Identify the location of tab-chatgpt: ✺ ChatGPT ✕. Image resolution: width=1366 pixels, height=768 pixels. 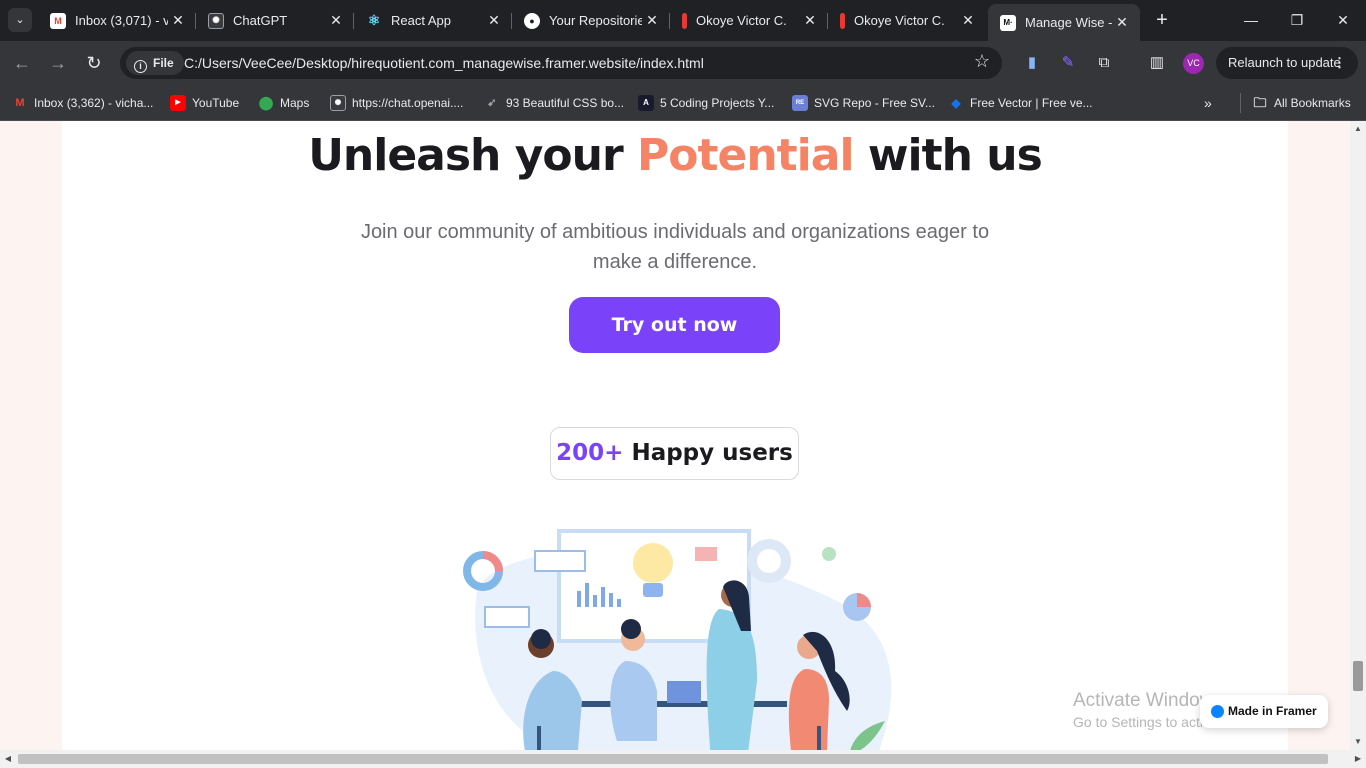
(275, 20).